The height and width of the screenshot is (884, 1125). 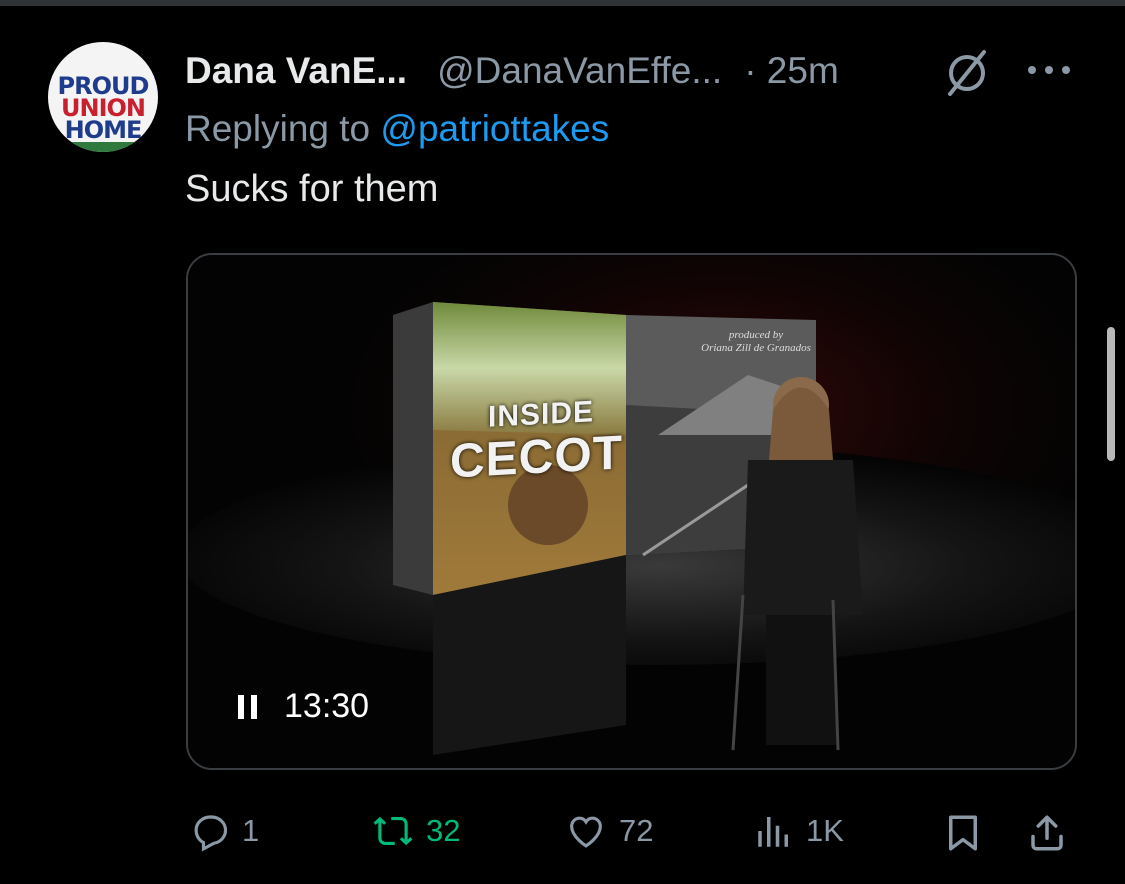 I want to click on share-button, so click(x=1047, y=833).